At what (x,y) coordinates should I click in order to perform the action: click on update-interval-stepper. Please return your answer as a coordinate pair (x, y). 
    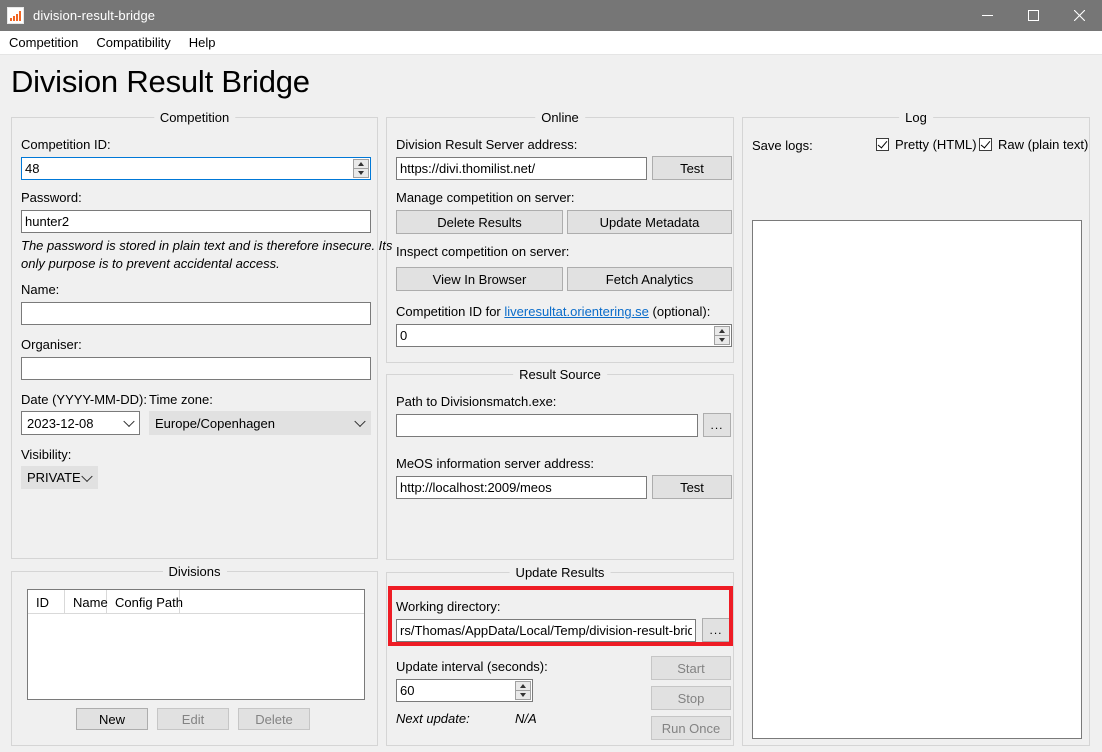
    Looking at the image, I should click on (464, 690).